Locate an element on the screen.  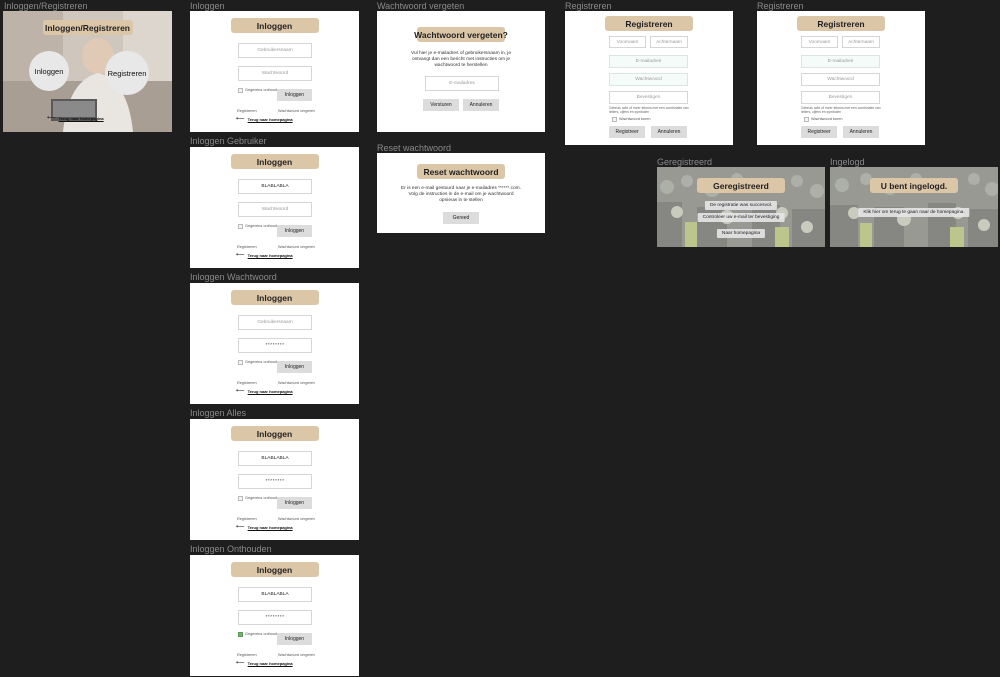
frame-label-inloggen-onthouden: Inloggen Onthouden is located at coordinates (231, 549).